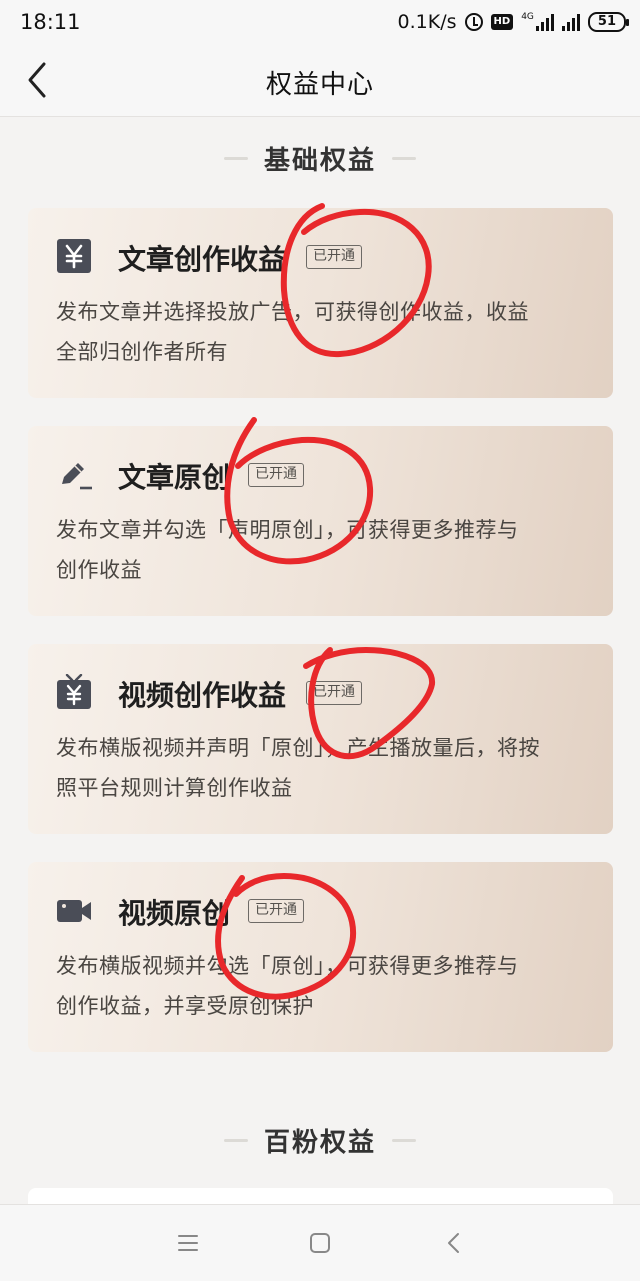  I want to click on section-title: 百粉权益, so click(319, 1142).